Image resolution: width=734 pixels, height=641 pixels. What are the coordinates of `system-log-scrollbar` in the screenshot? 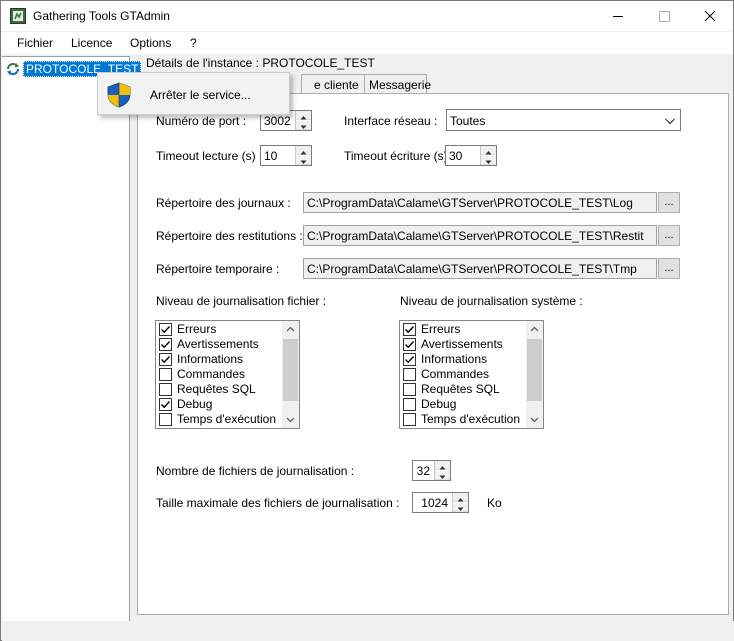 It's located at (534, 374).